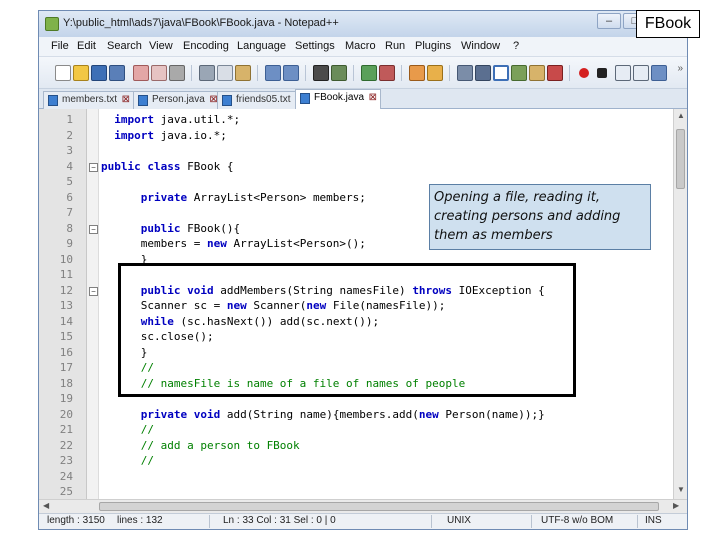  What do you see at coordinates (680, 68) in the screenshot?
I see `toolbar-overflow-icon: »` at bounding box center [680, 68].